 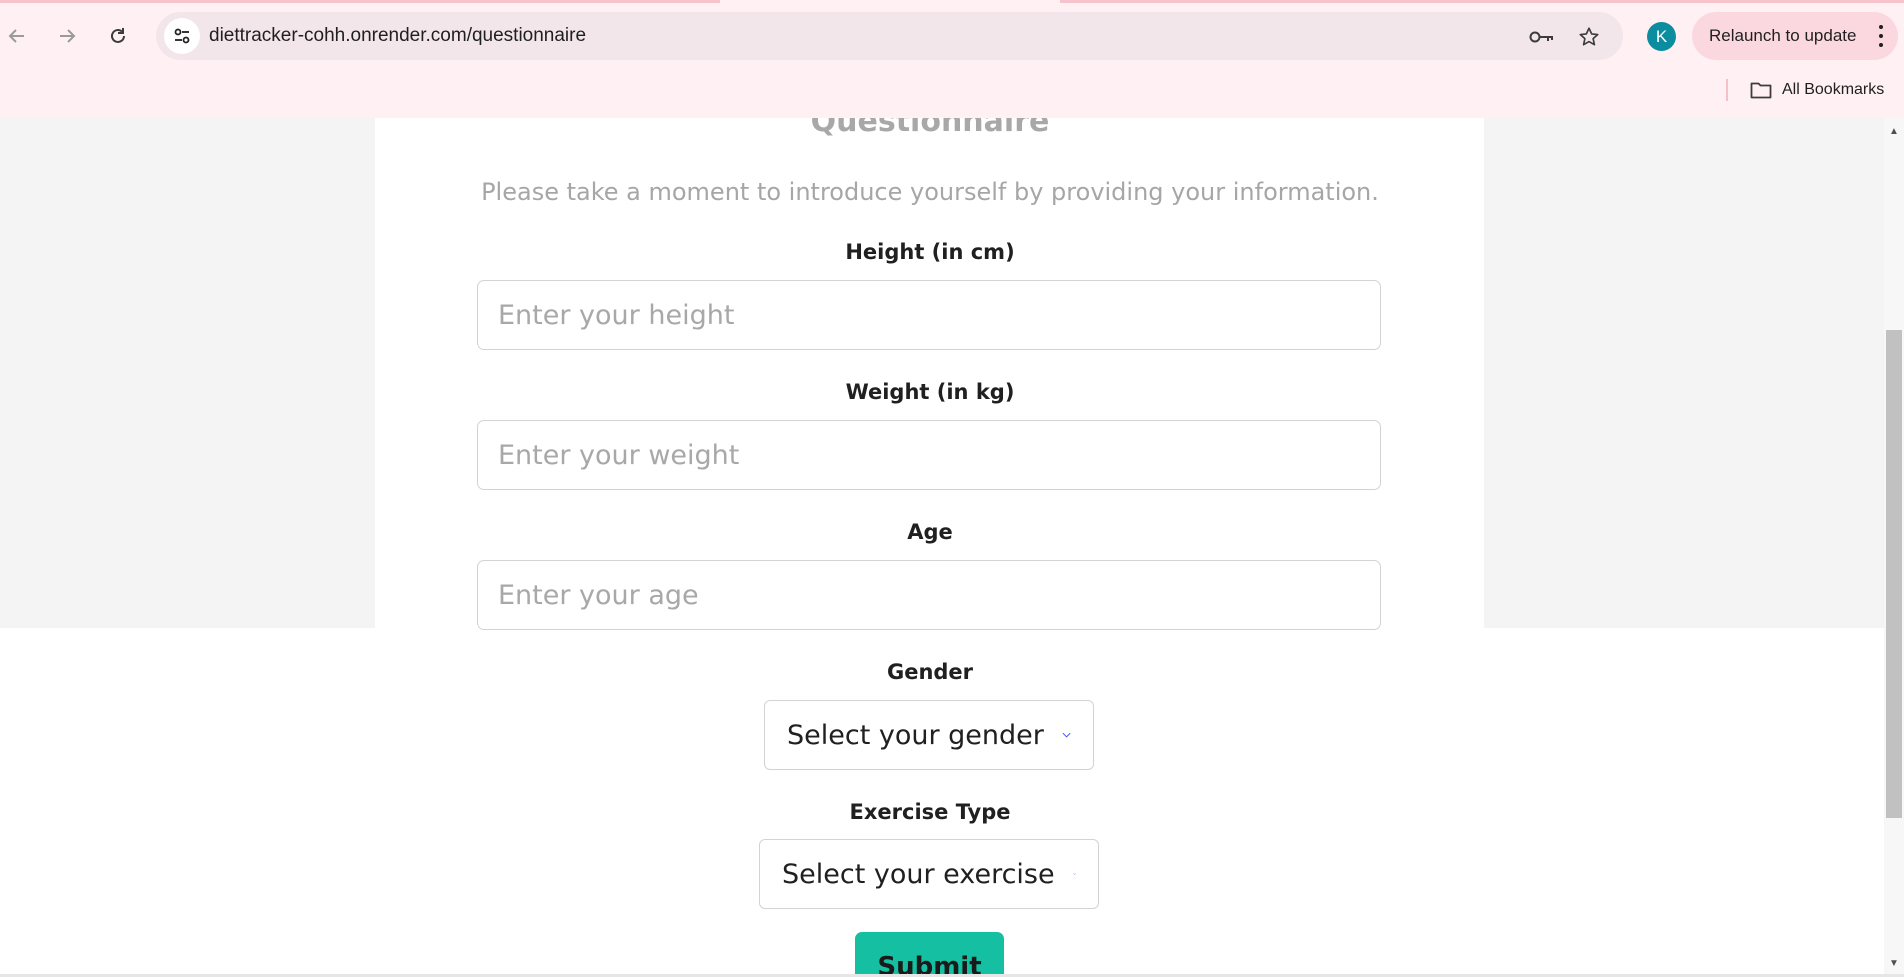 I want to click on avatar-letter: K, so click(x=1661, y=36).